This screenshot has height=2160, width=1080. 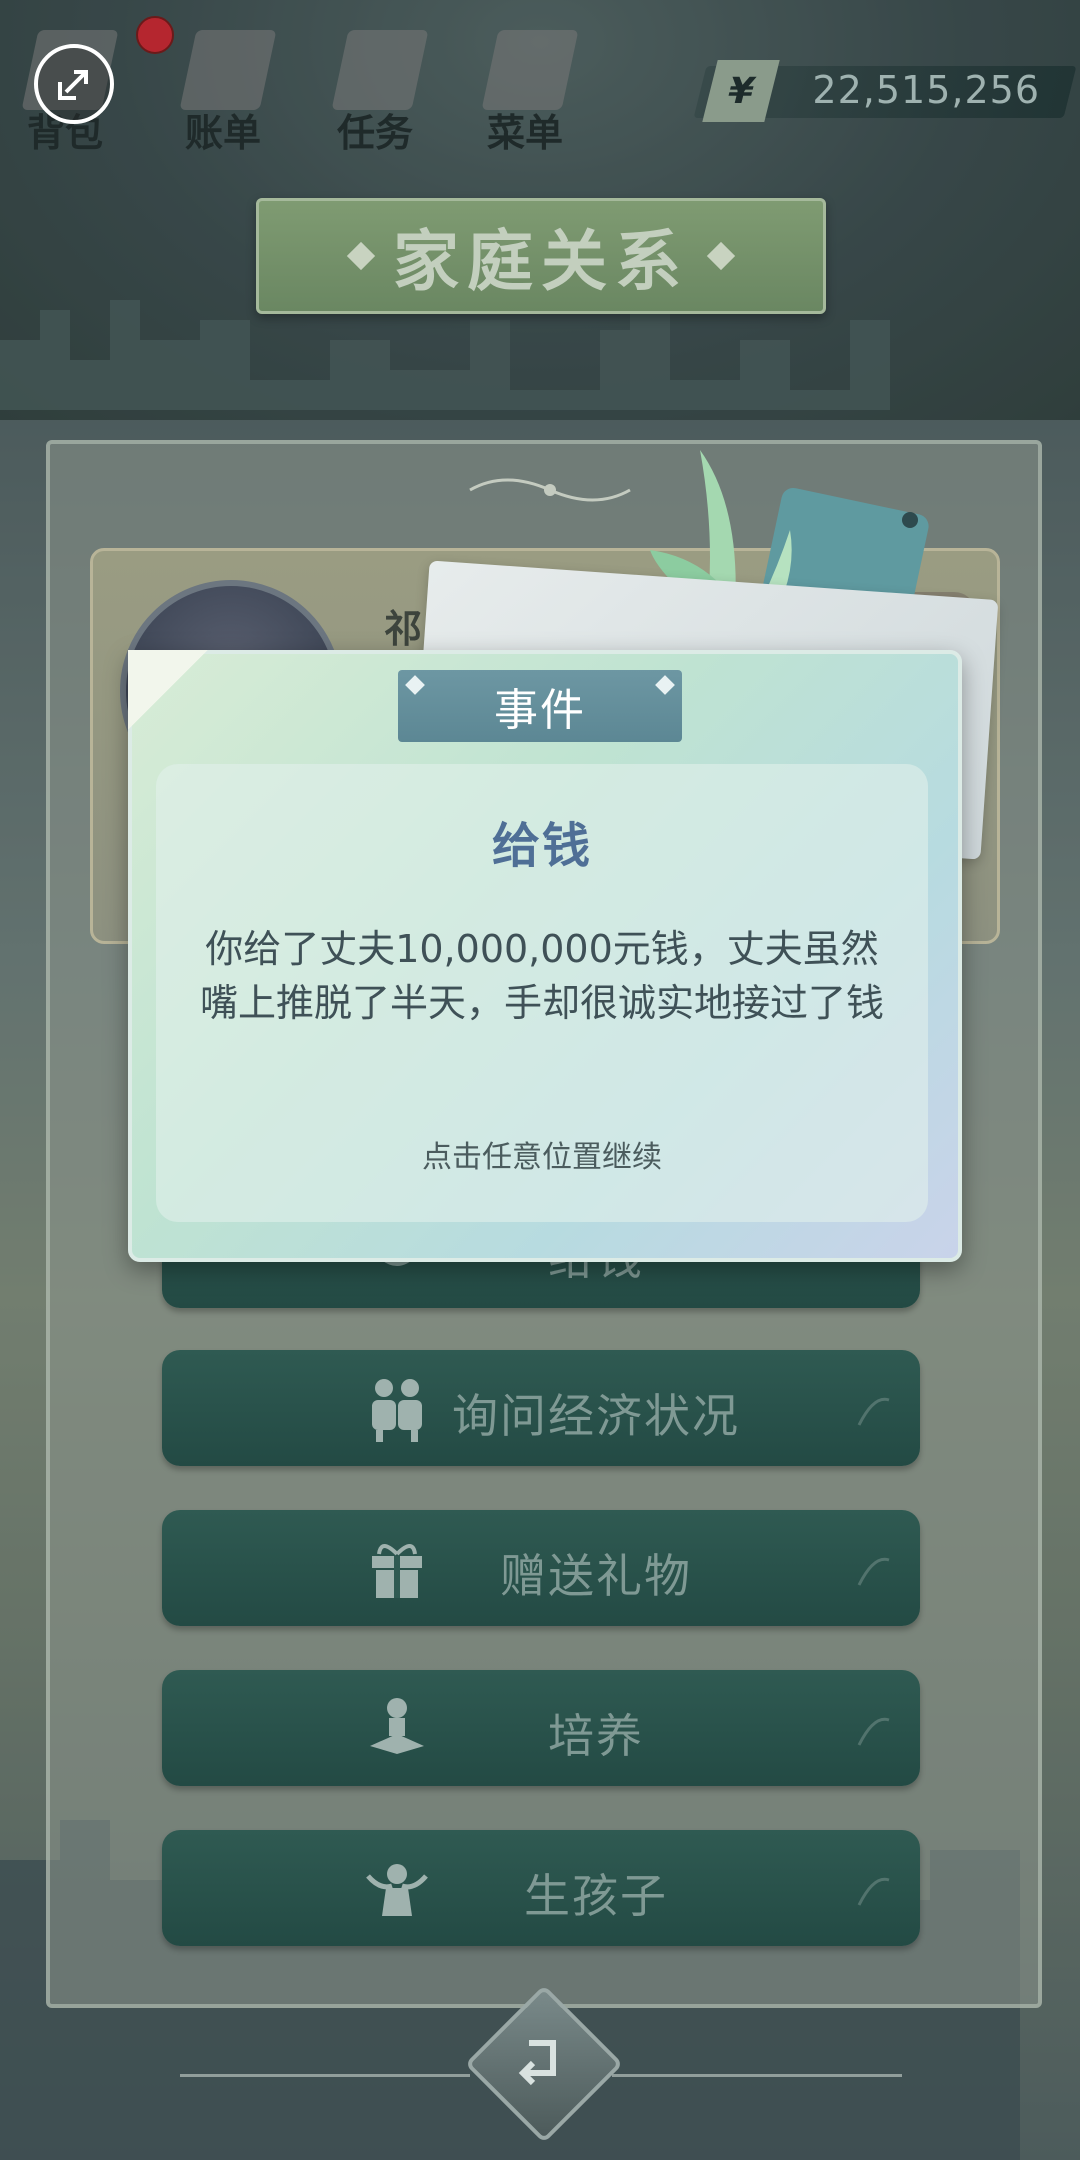 What do you see at coordinates (596, 1576) in the screenshot?
I see `action-label: 赠送礼物` at bounding box center [596, 1576].